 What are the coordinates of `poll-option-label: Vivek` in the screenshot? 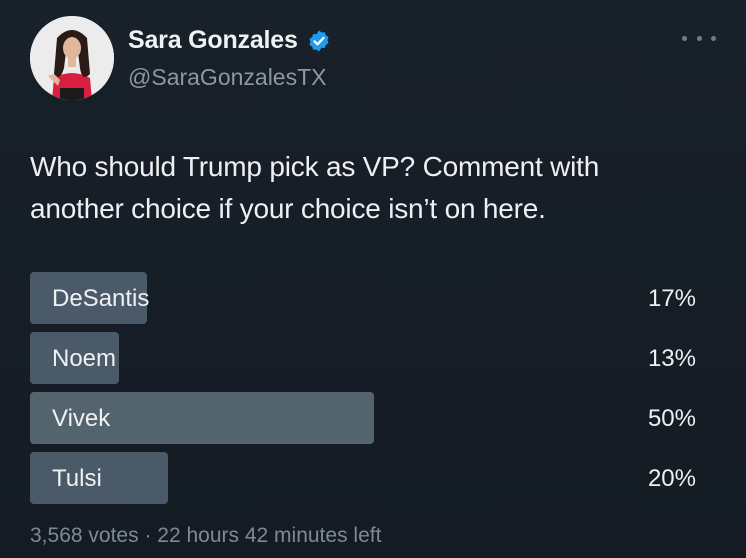 It's located at (81, 418).